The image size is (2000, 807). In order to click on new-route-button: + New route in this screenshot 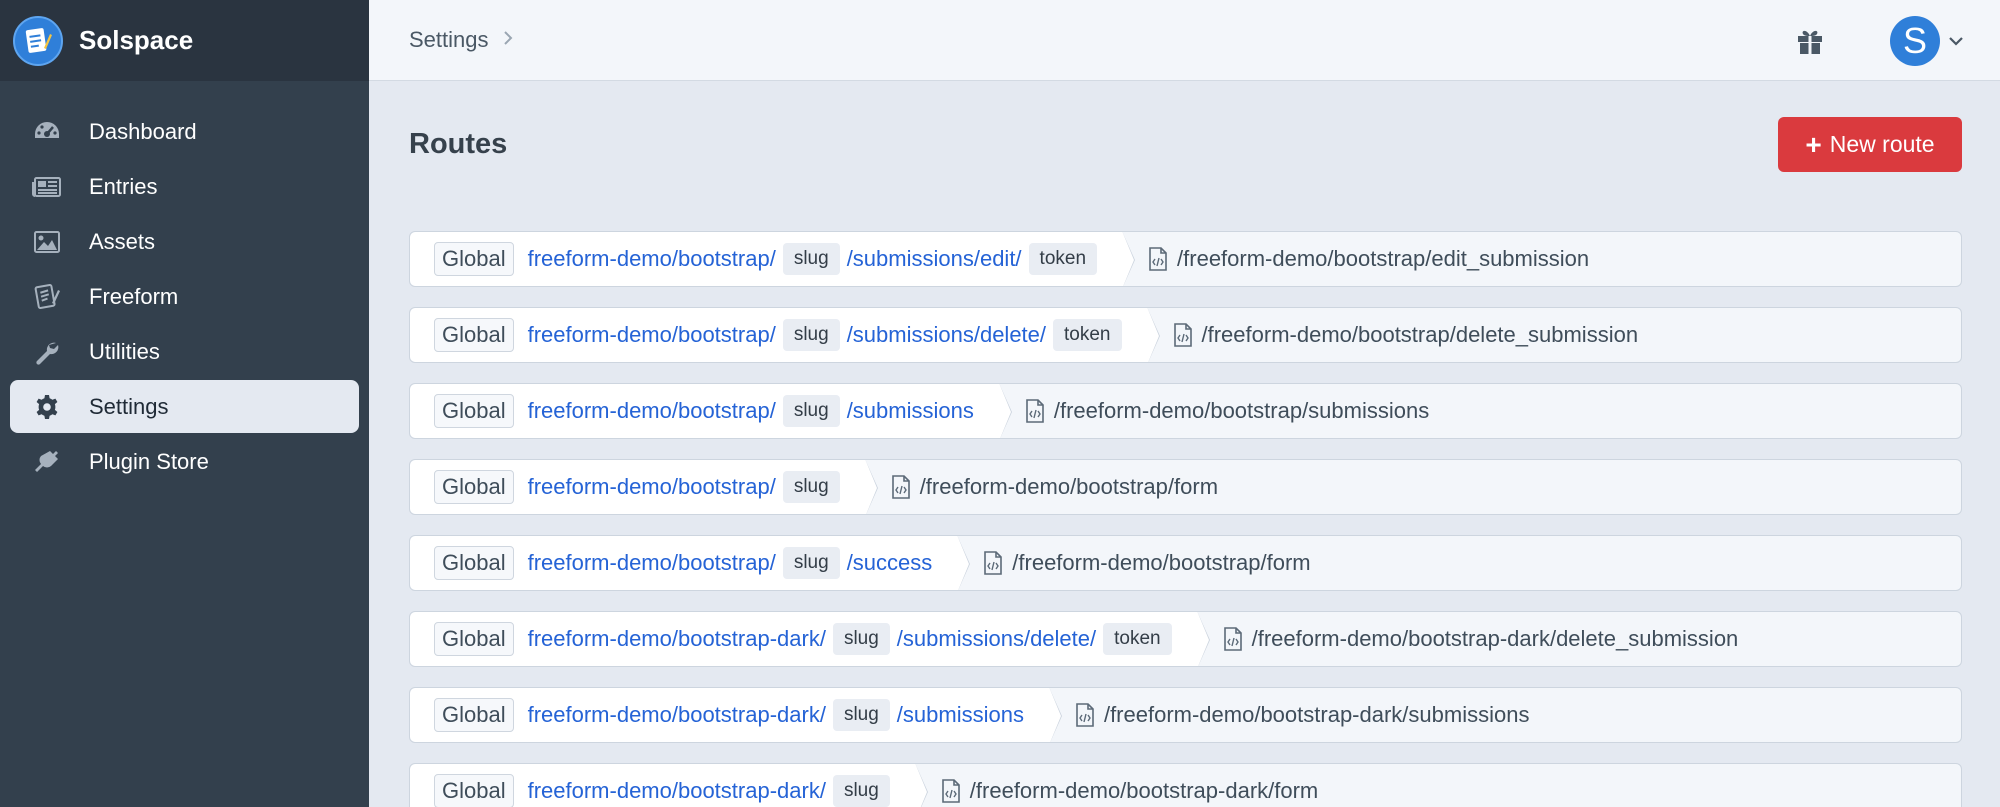, I will do `click(1870, 144)`.